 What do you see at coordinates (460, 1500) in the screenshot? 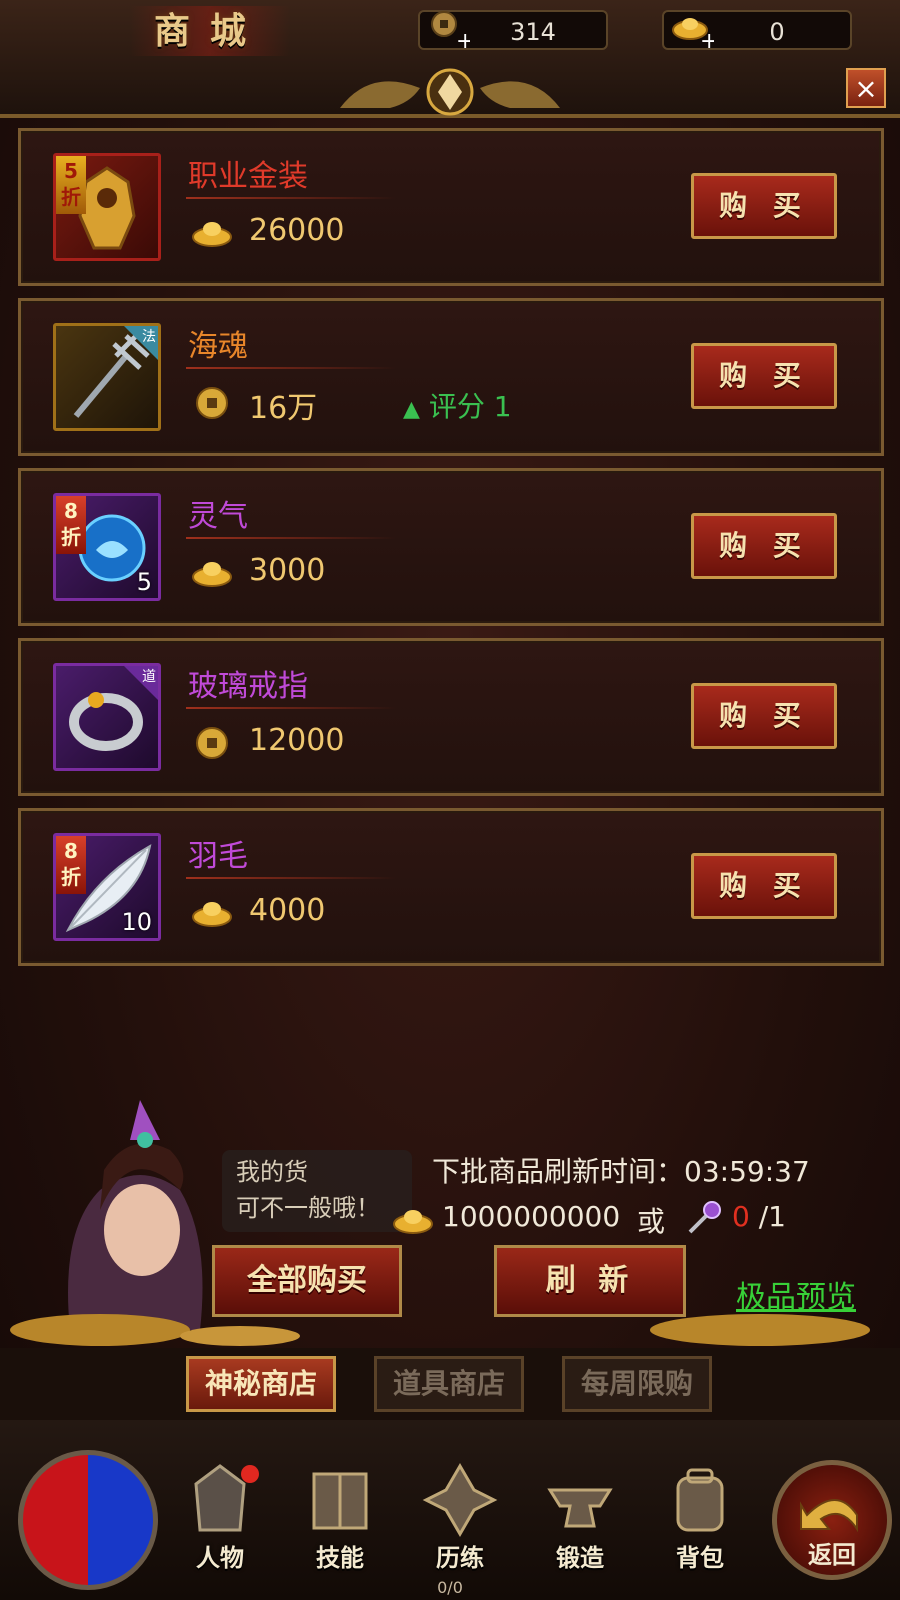
I see `training-emblem-icon` at bounding box center [460, 1500].